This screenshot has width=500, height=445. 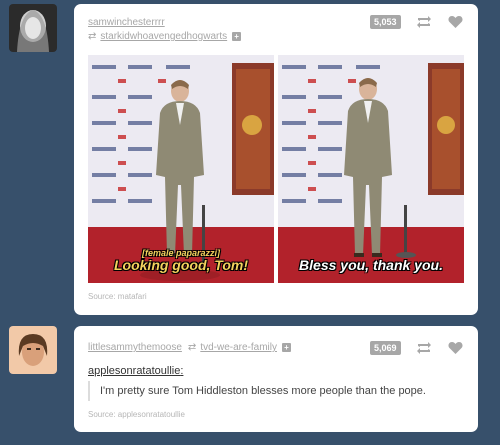 I want to click on post-username: littlesammythemoose, so click(x=135, y=347).